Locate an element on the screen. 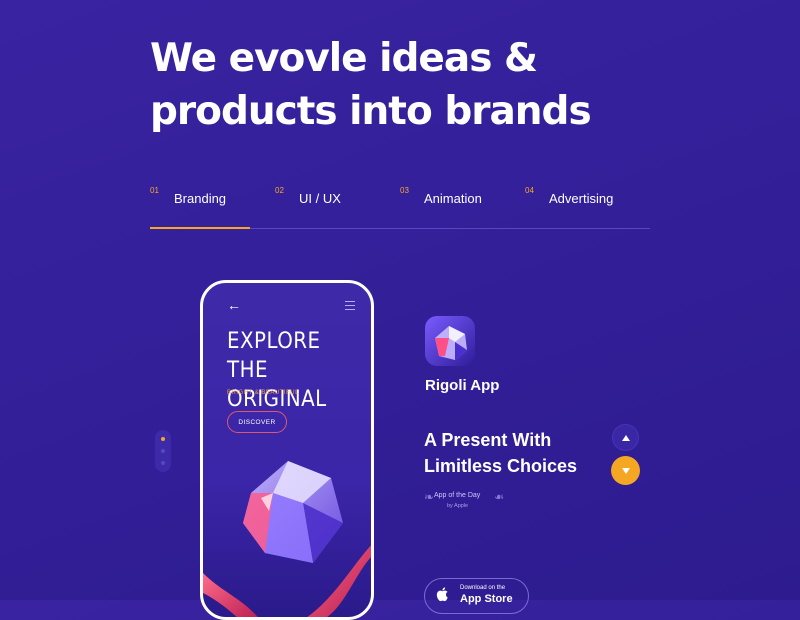 The image size is (800, 620). app-icon is located at coordinates (450, 341).